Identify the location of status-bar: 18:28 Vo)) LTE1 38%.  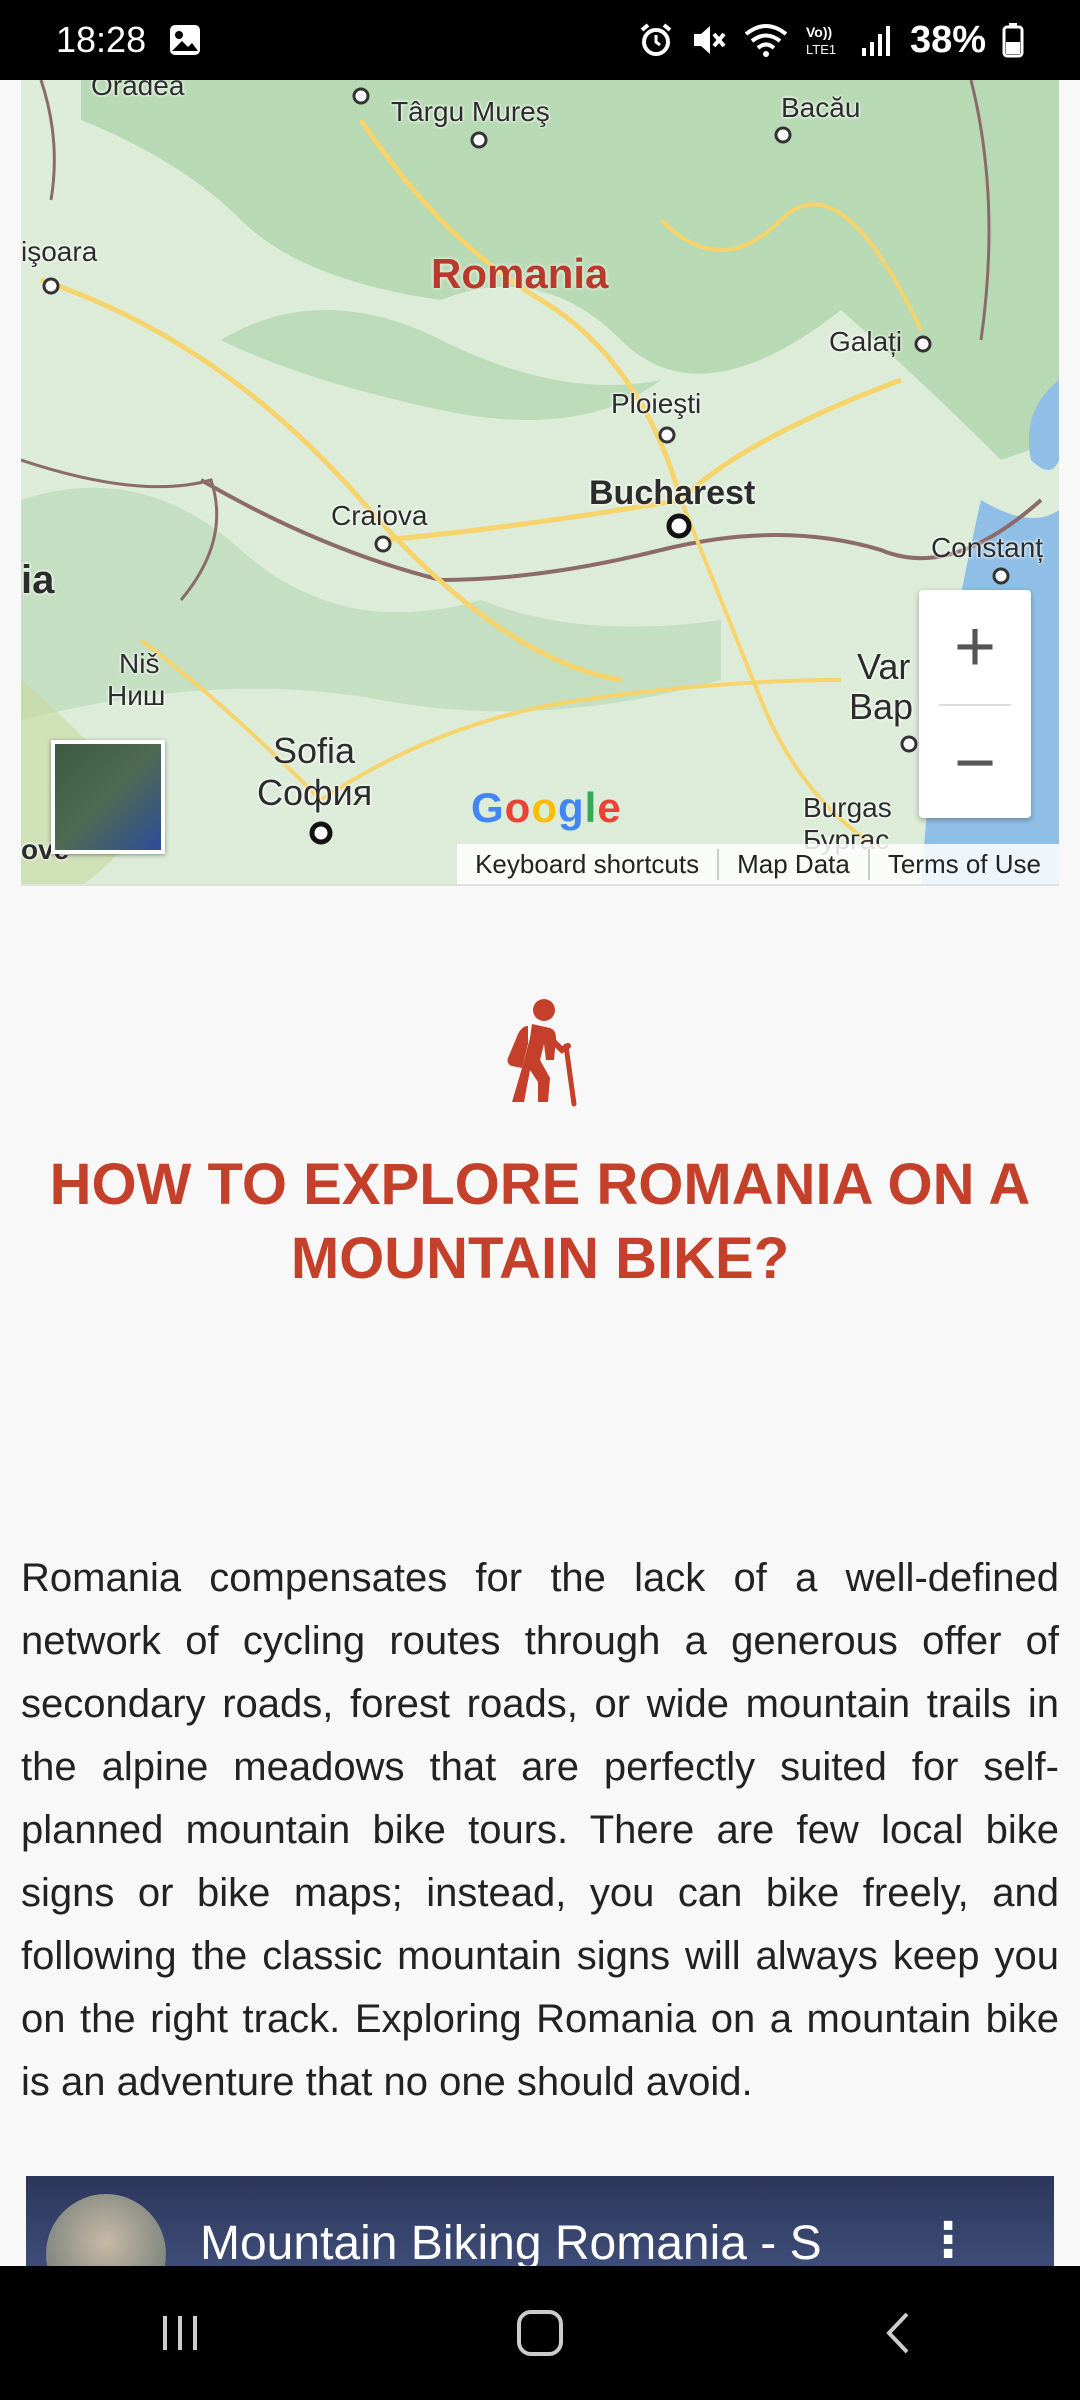
(540, 40).